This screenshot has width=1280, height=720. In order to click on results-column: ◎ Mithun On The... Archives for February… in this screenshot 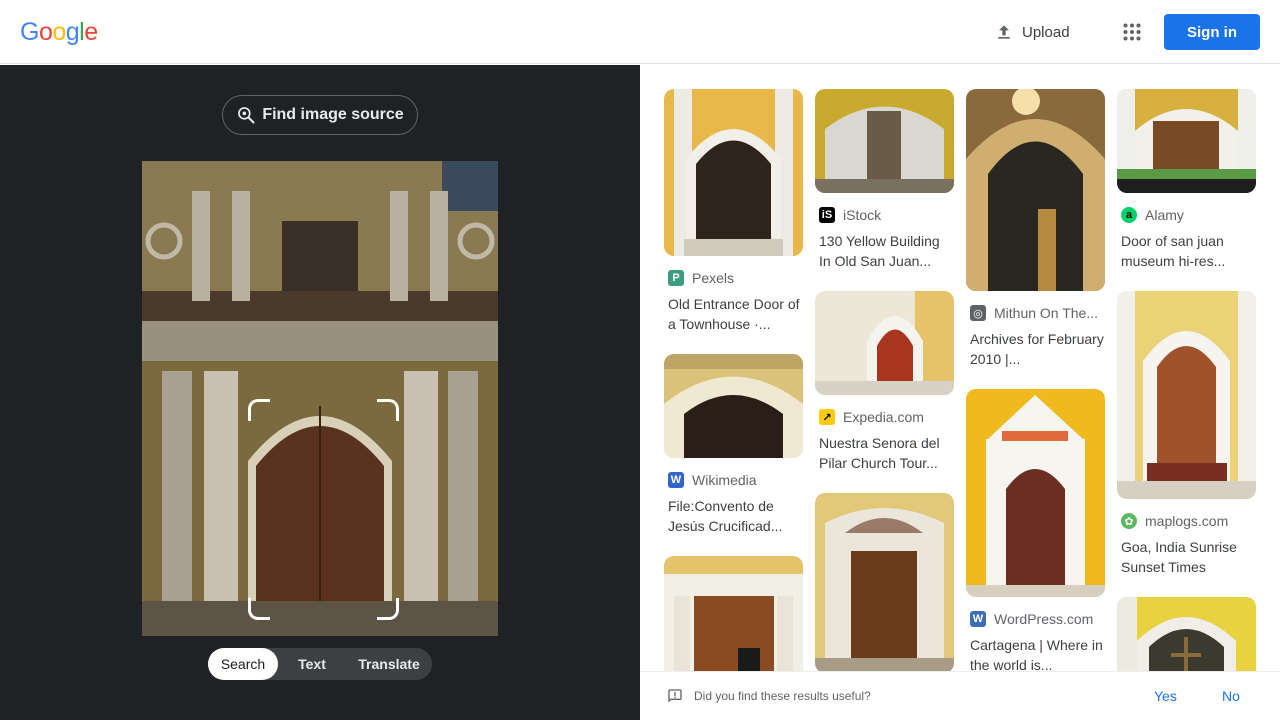, I will do `click(1035, 380)`.